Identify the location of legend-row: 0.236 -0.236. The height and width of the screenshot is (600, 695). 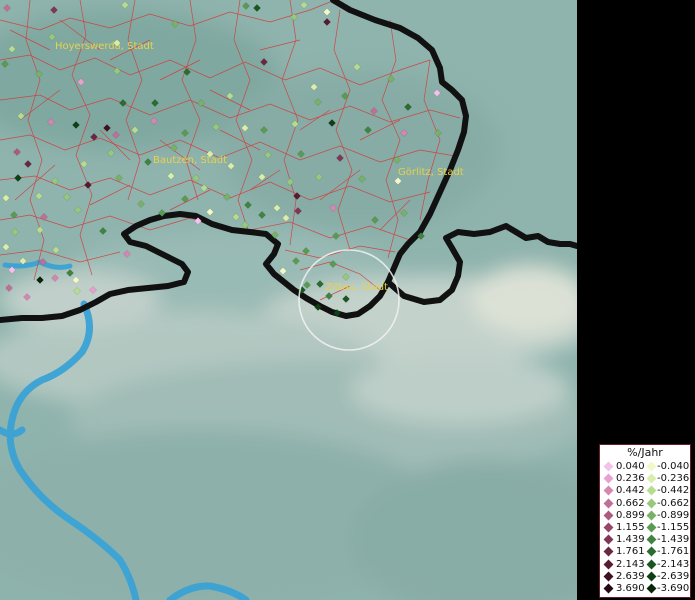
(646, 479).